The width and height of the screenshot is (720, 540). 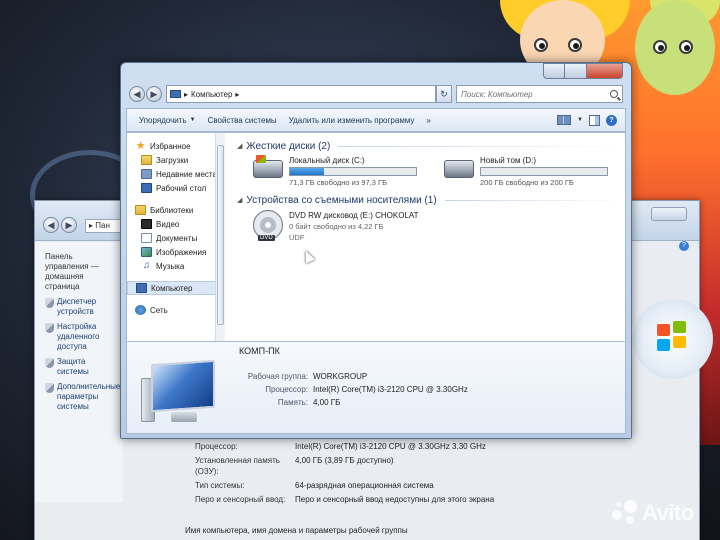 What do you see at coordinates (594, 120) in the screenshot?
I see `preview-pane-icon` at bounding box center [594, 120].